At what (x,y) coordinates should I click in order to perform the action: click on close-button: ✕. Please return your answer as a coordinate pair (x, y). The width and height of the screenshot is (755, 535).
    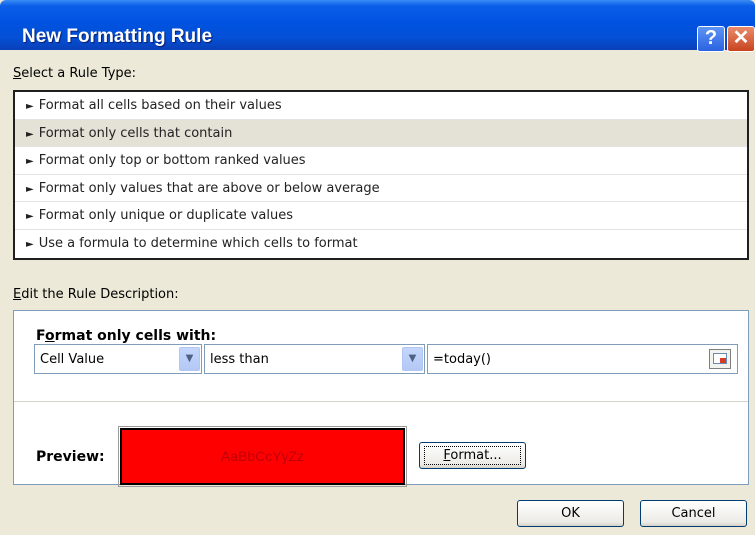
    Looking at the image, I should click on (741, 39).